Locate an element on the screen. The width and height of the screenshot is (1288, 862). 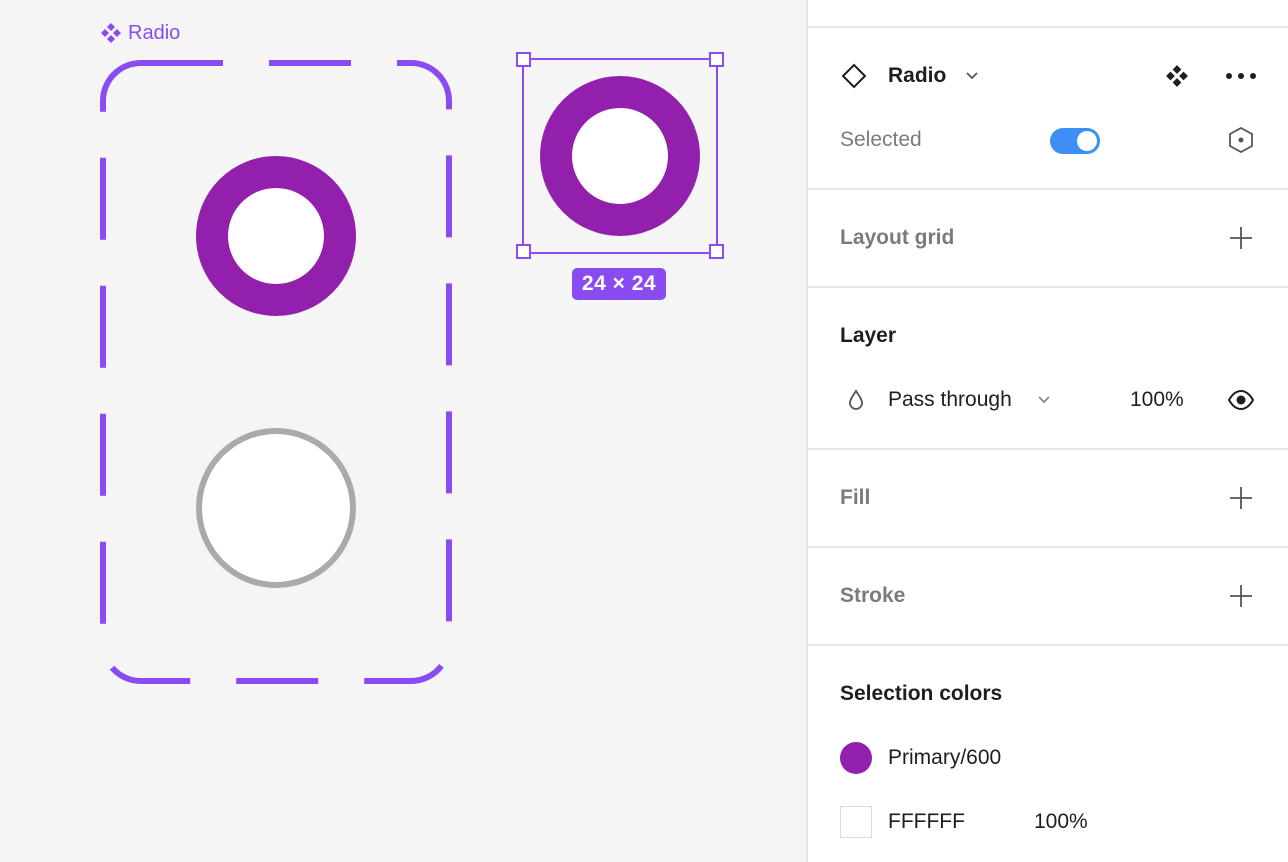
toggle-knob is located at coordinates (1087, 141).